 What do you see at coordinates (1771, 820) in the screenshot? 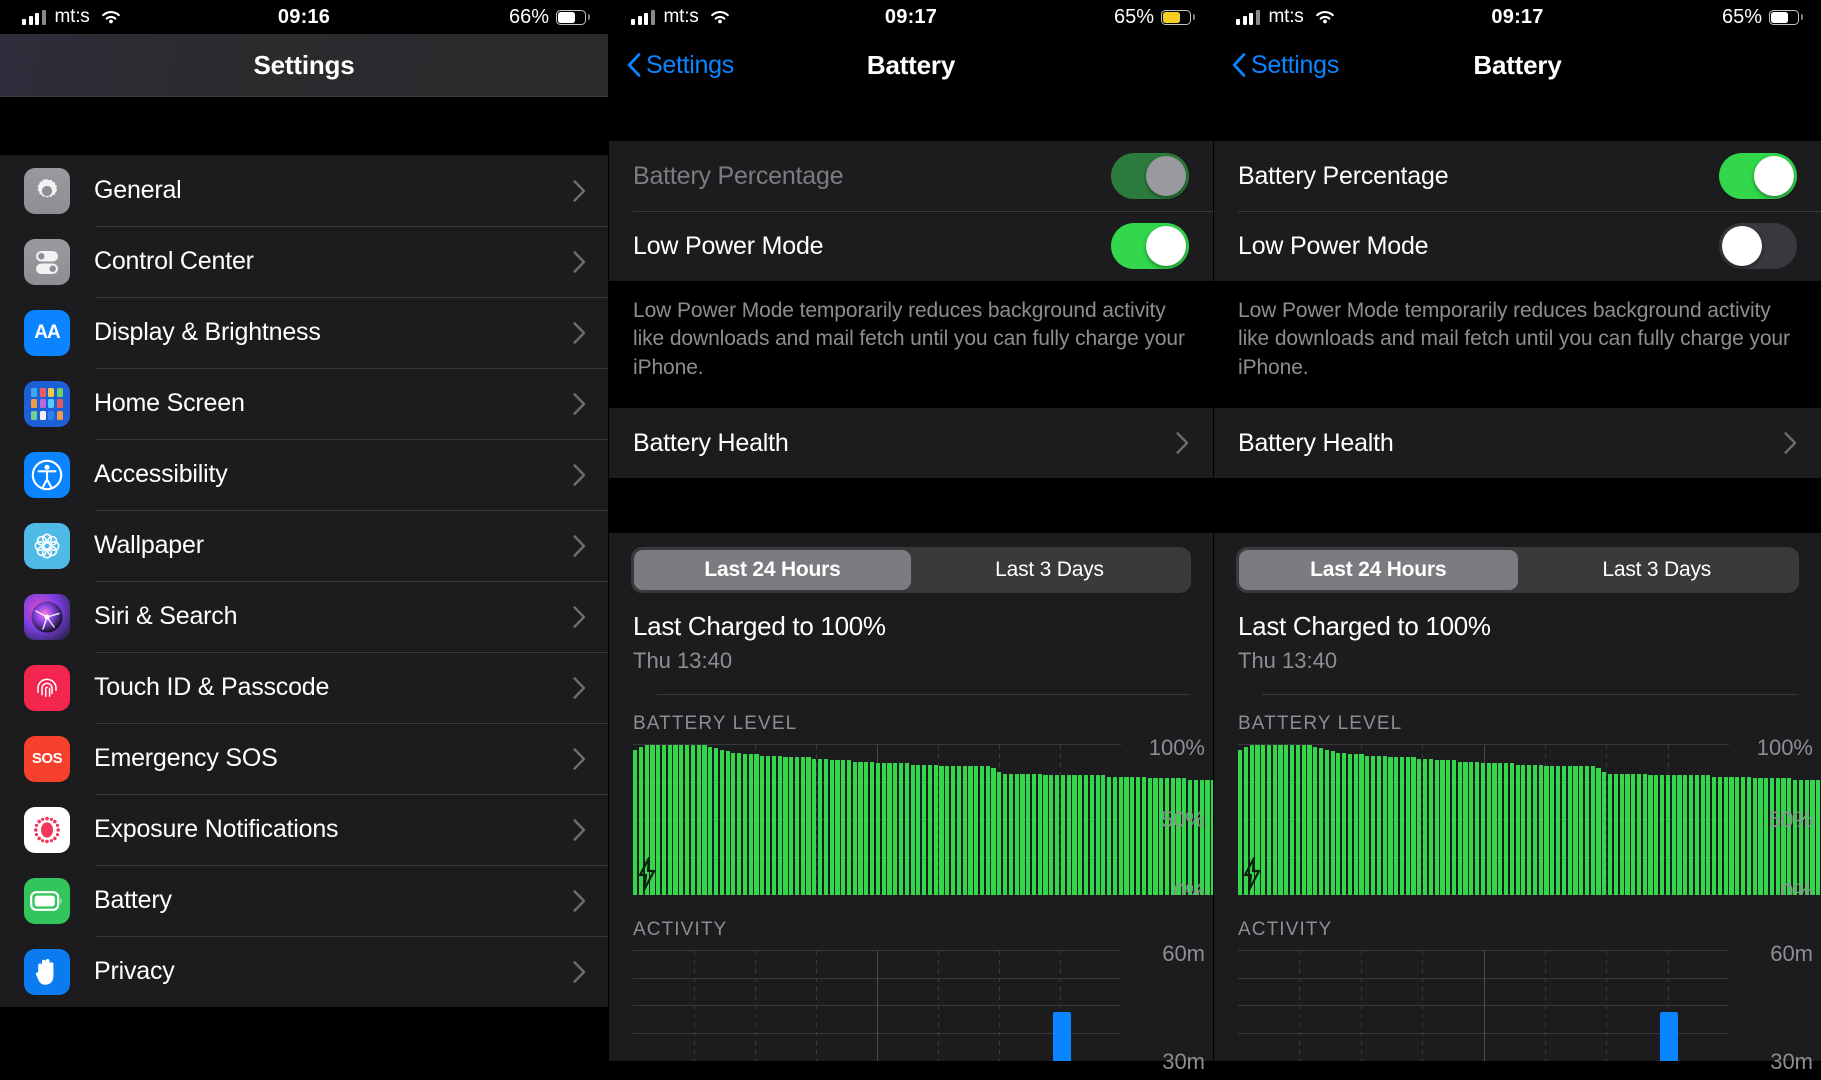
I see `battery-level-y-axis: 100% 50% 0%` at bounding box center [1771, 820].